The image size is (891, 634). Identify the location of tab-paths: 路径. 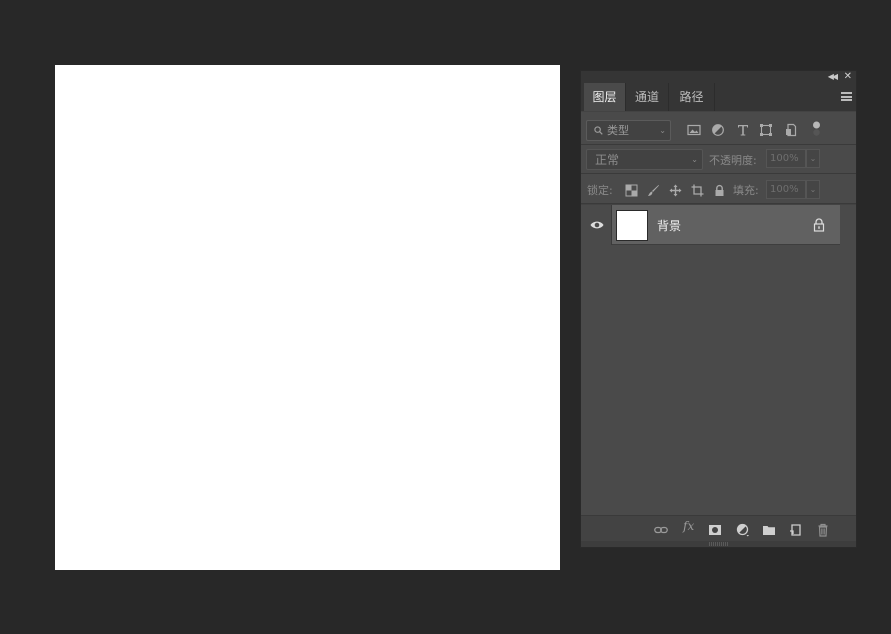
(692, 97).